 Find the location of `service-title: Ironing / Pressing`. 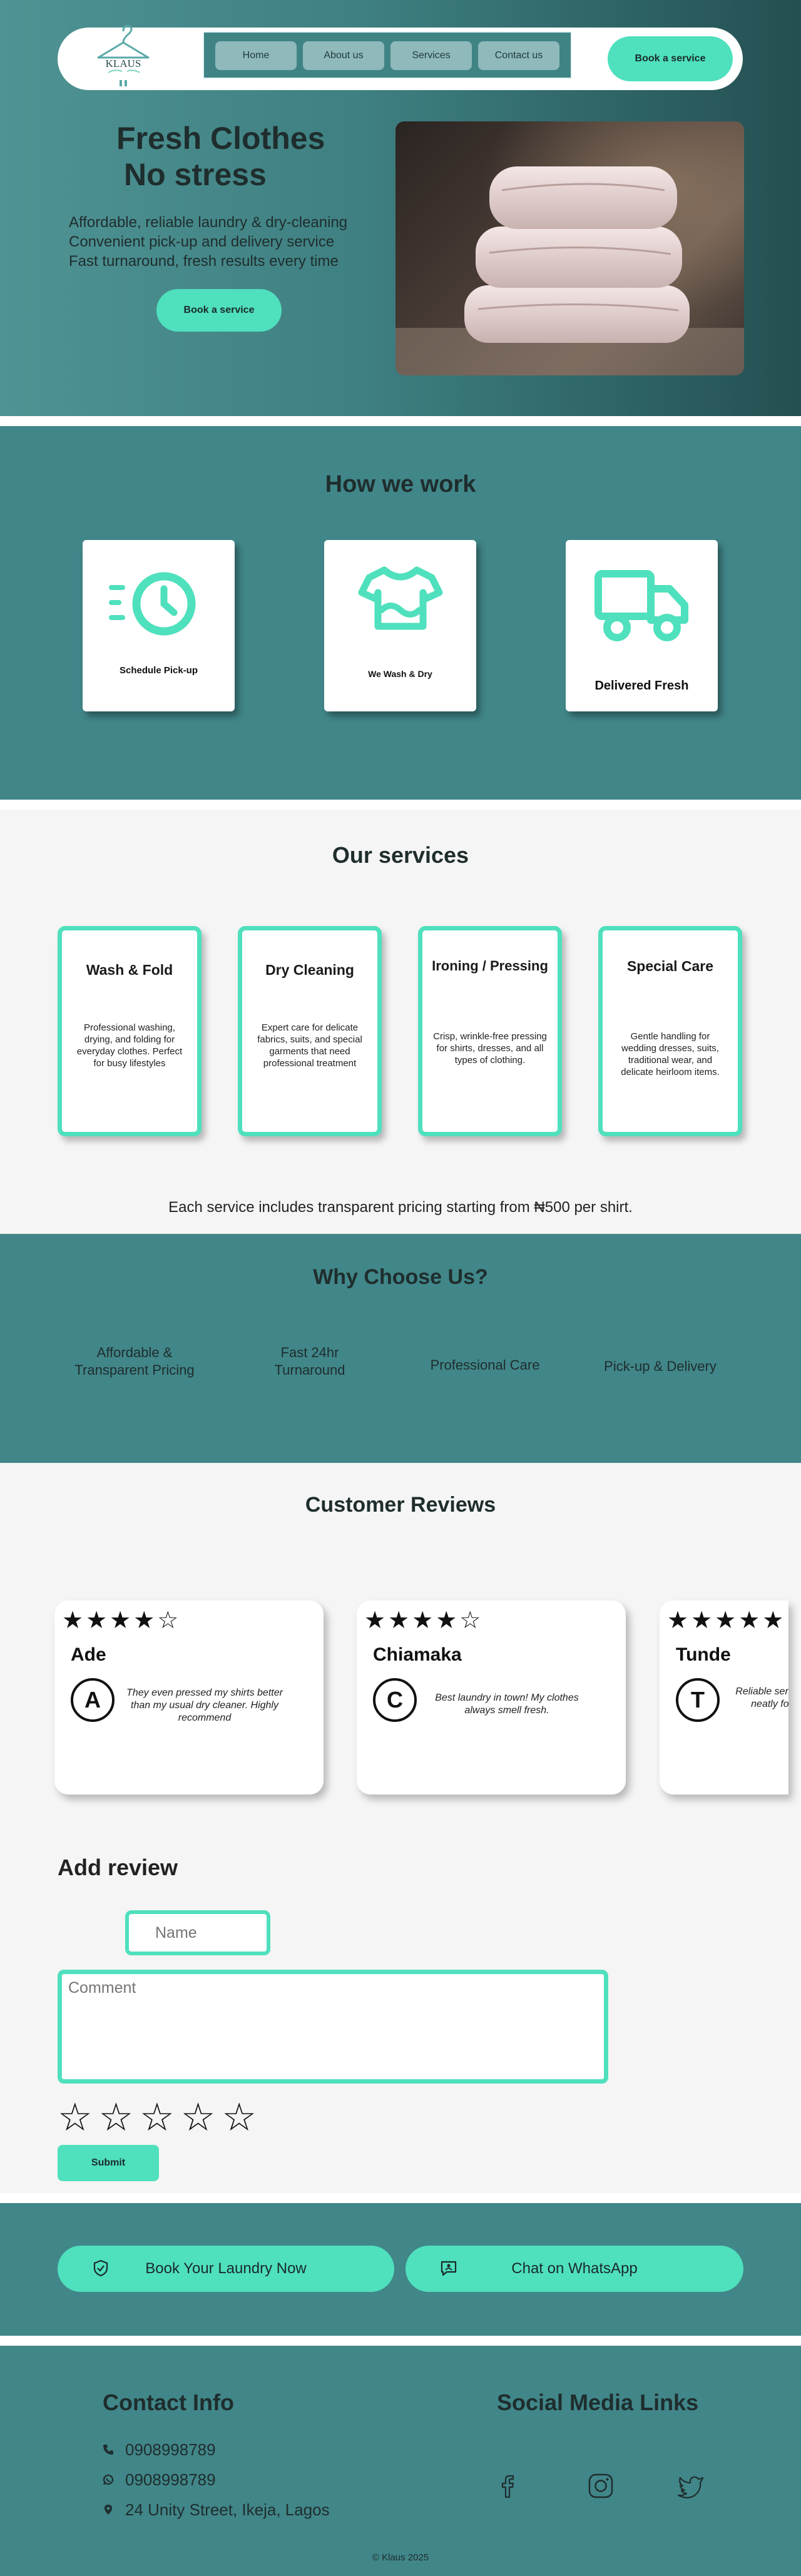

service-title: Ironing / Pressing is located at coordinates (490, 966).